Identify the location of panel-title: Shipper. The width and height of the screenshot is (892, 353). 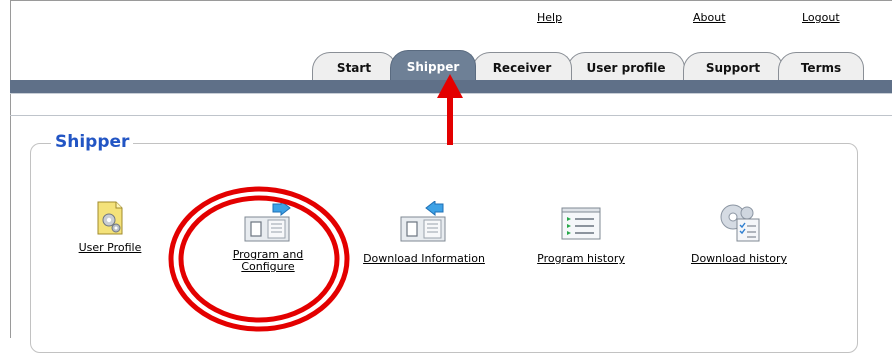
(92, 142).